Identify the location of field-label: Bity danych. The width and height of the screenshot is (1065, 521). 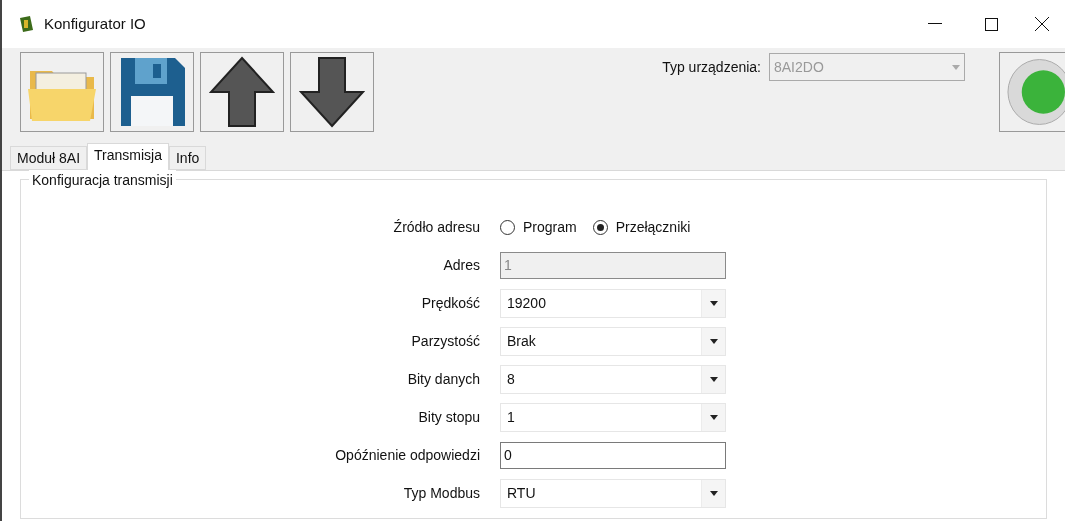
(443, 379).